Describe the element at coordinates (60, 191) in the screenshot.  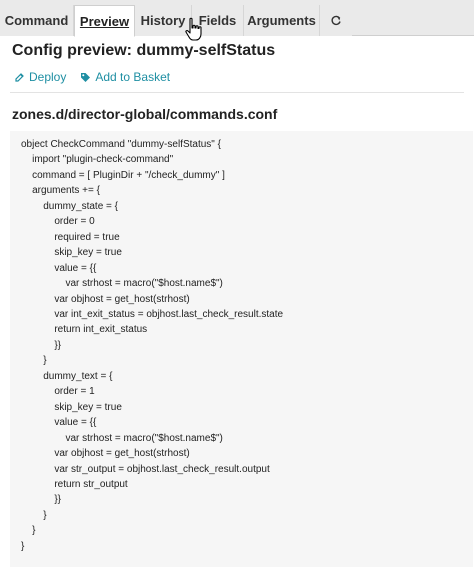
I see `code-line: arguments += {` at that location.